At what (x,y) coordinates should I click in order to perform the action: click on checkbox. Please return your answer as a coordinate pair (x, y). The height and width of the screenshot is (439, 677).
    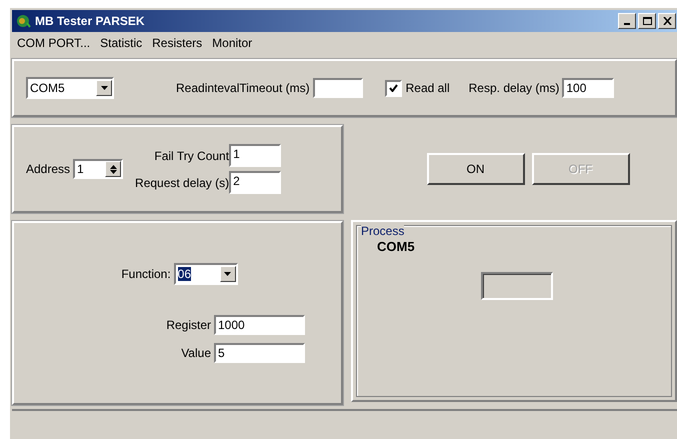
    Looking at the image, I should click on (393, 88).